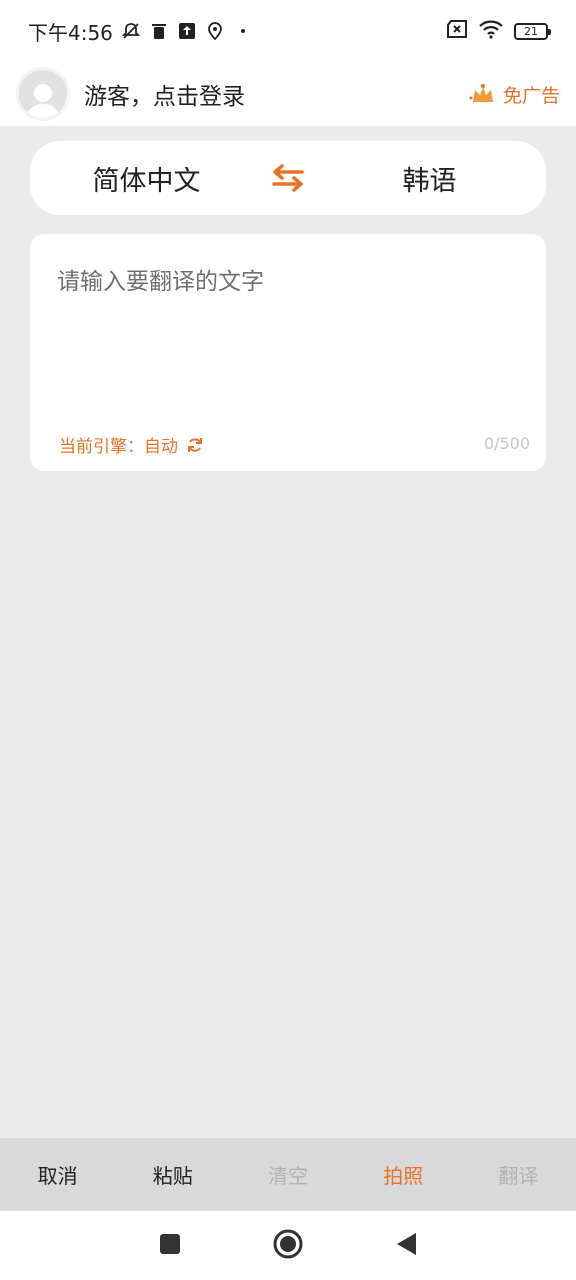  I want to click on swap-arrows-icon, so click(288, 178).